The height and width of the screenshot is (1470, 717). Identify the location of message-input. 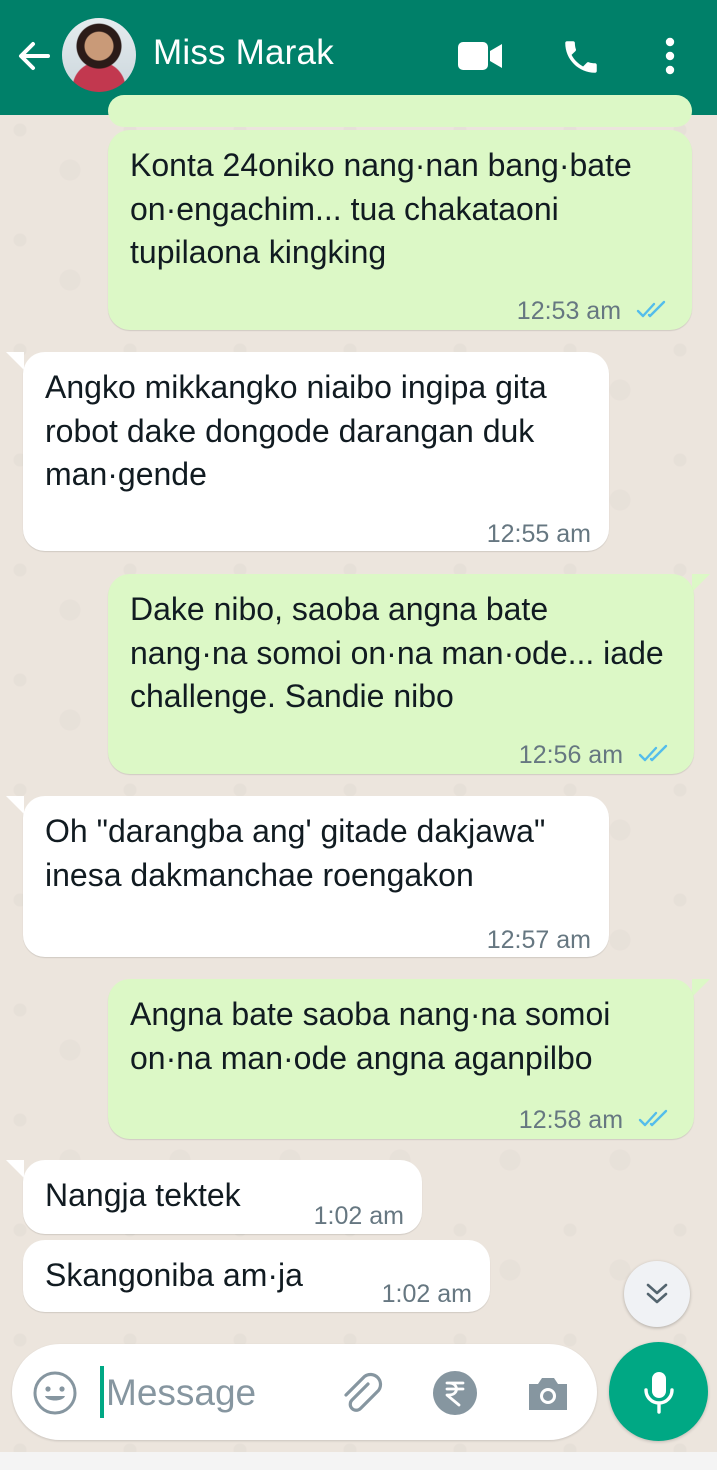
(206, 1393).